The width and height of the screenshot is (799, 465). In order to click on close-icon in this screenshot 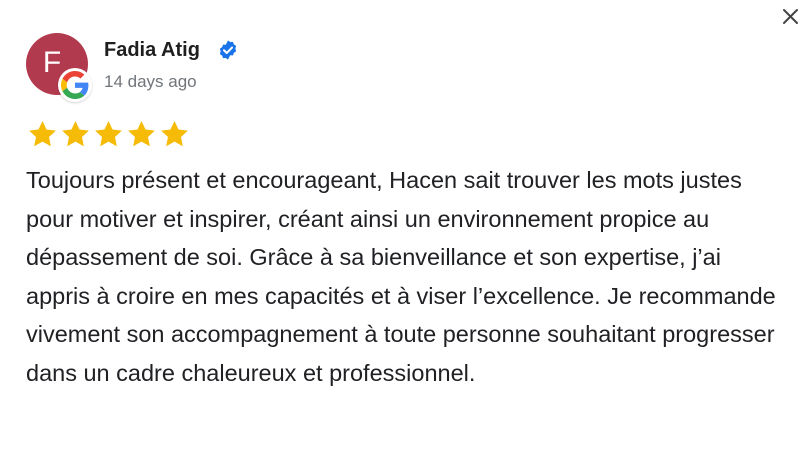, I will do `click(790, 16)`.